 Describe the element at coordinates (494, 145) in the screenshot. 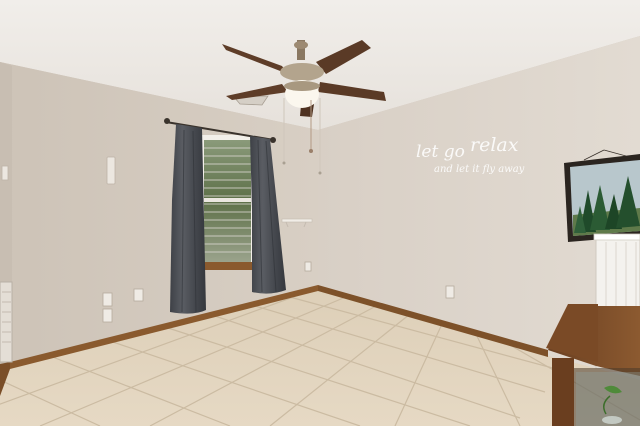

I see `decal-line-relax: relax` at that location.